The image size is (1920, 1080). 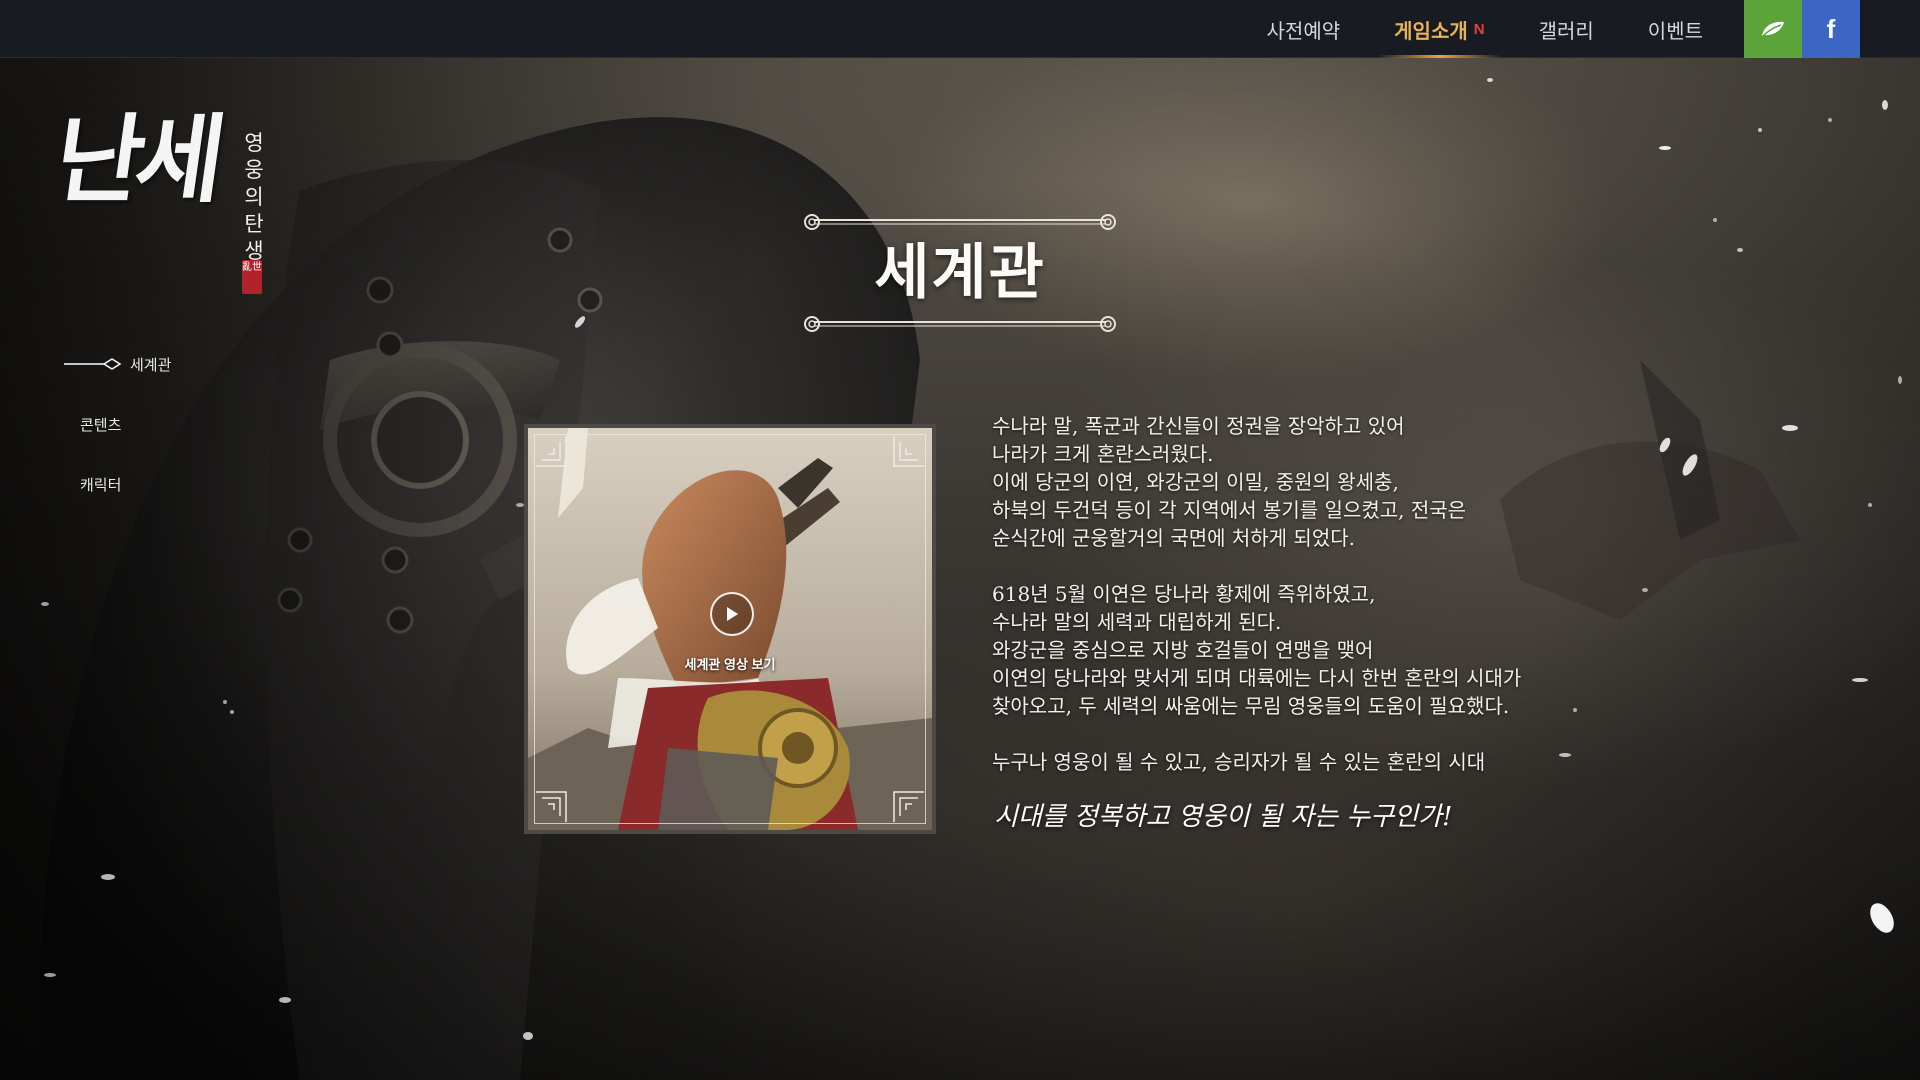 What do you see at coordinates (1223, 817) in the screenshot?
I see `story-tagline: 시대를 정복하고 영웅이 될 자는 누구인가!` at bounding box center [1223, 817].